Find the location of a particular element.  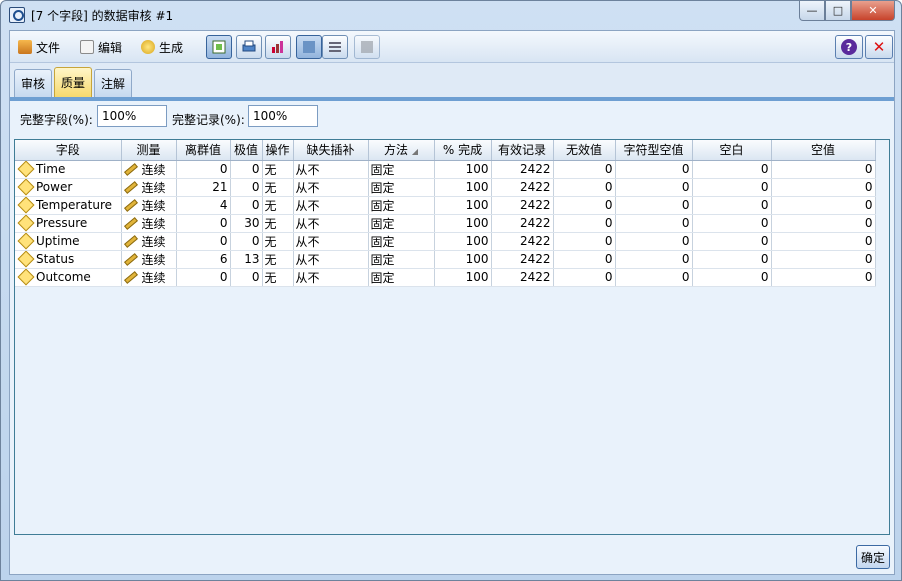

tab-annotation: 注解 is located at coordinates (113, 83).